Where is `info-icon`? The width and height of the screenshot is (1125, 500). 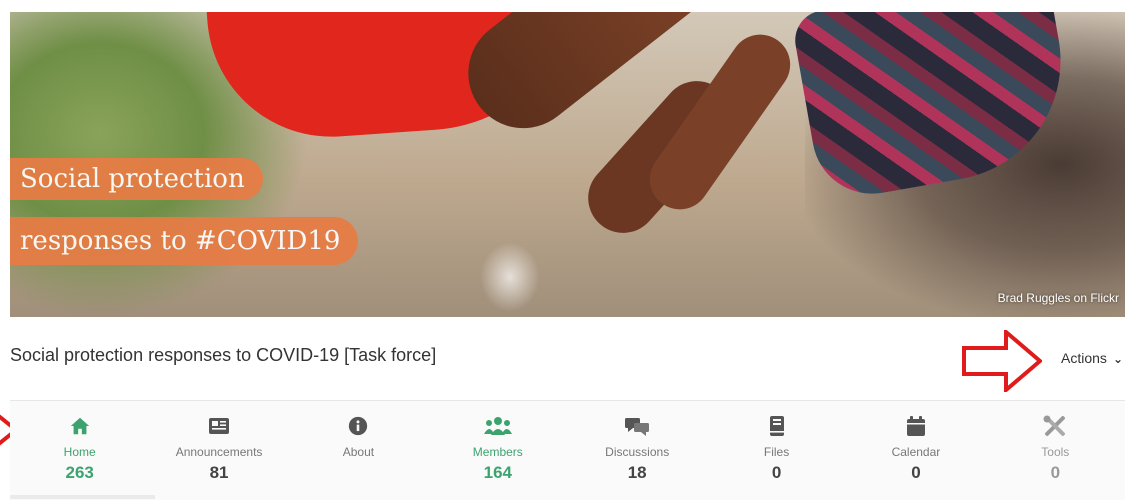
info-icon is located at coordinates (358, 426).